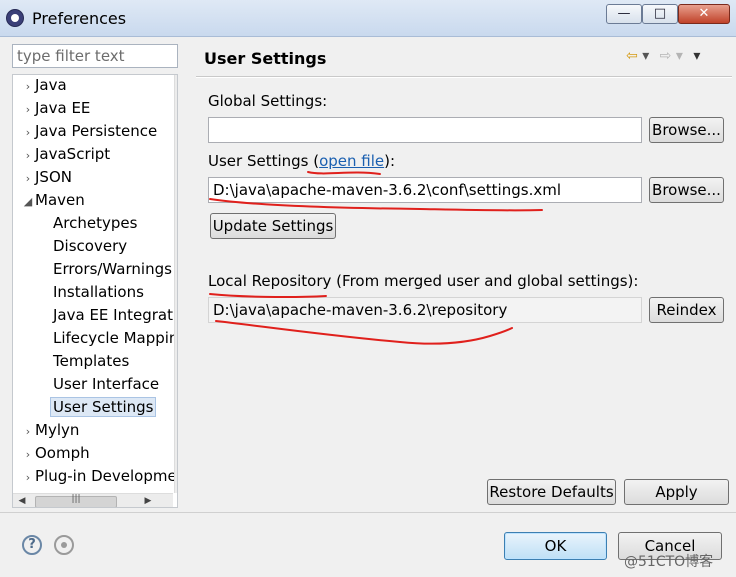 This screenshot has width=736, height=577. I want to click on tree-item: › Java Persistence, so click(89, 131).